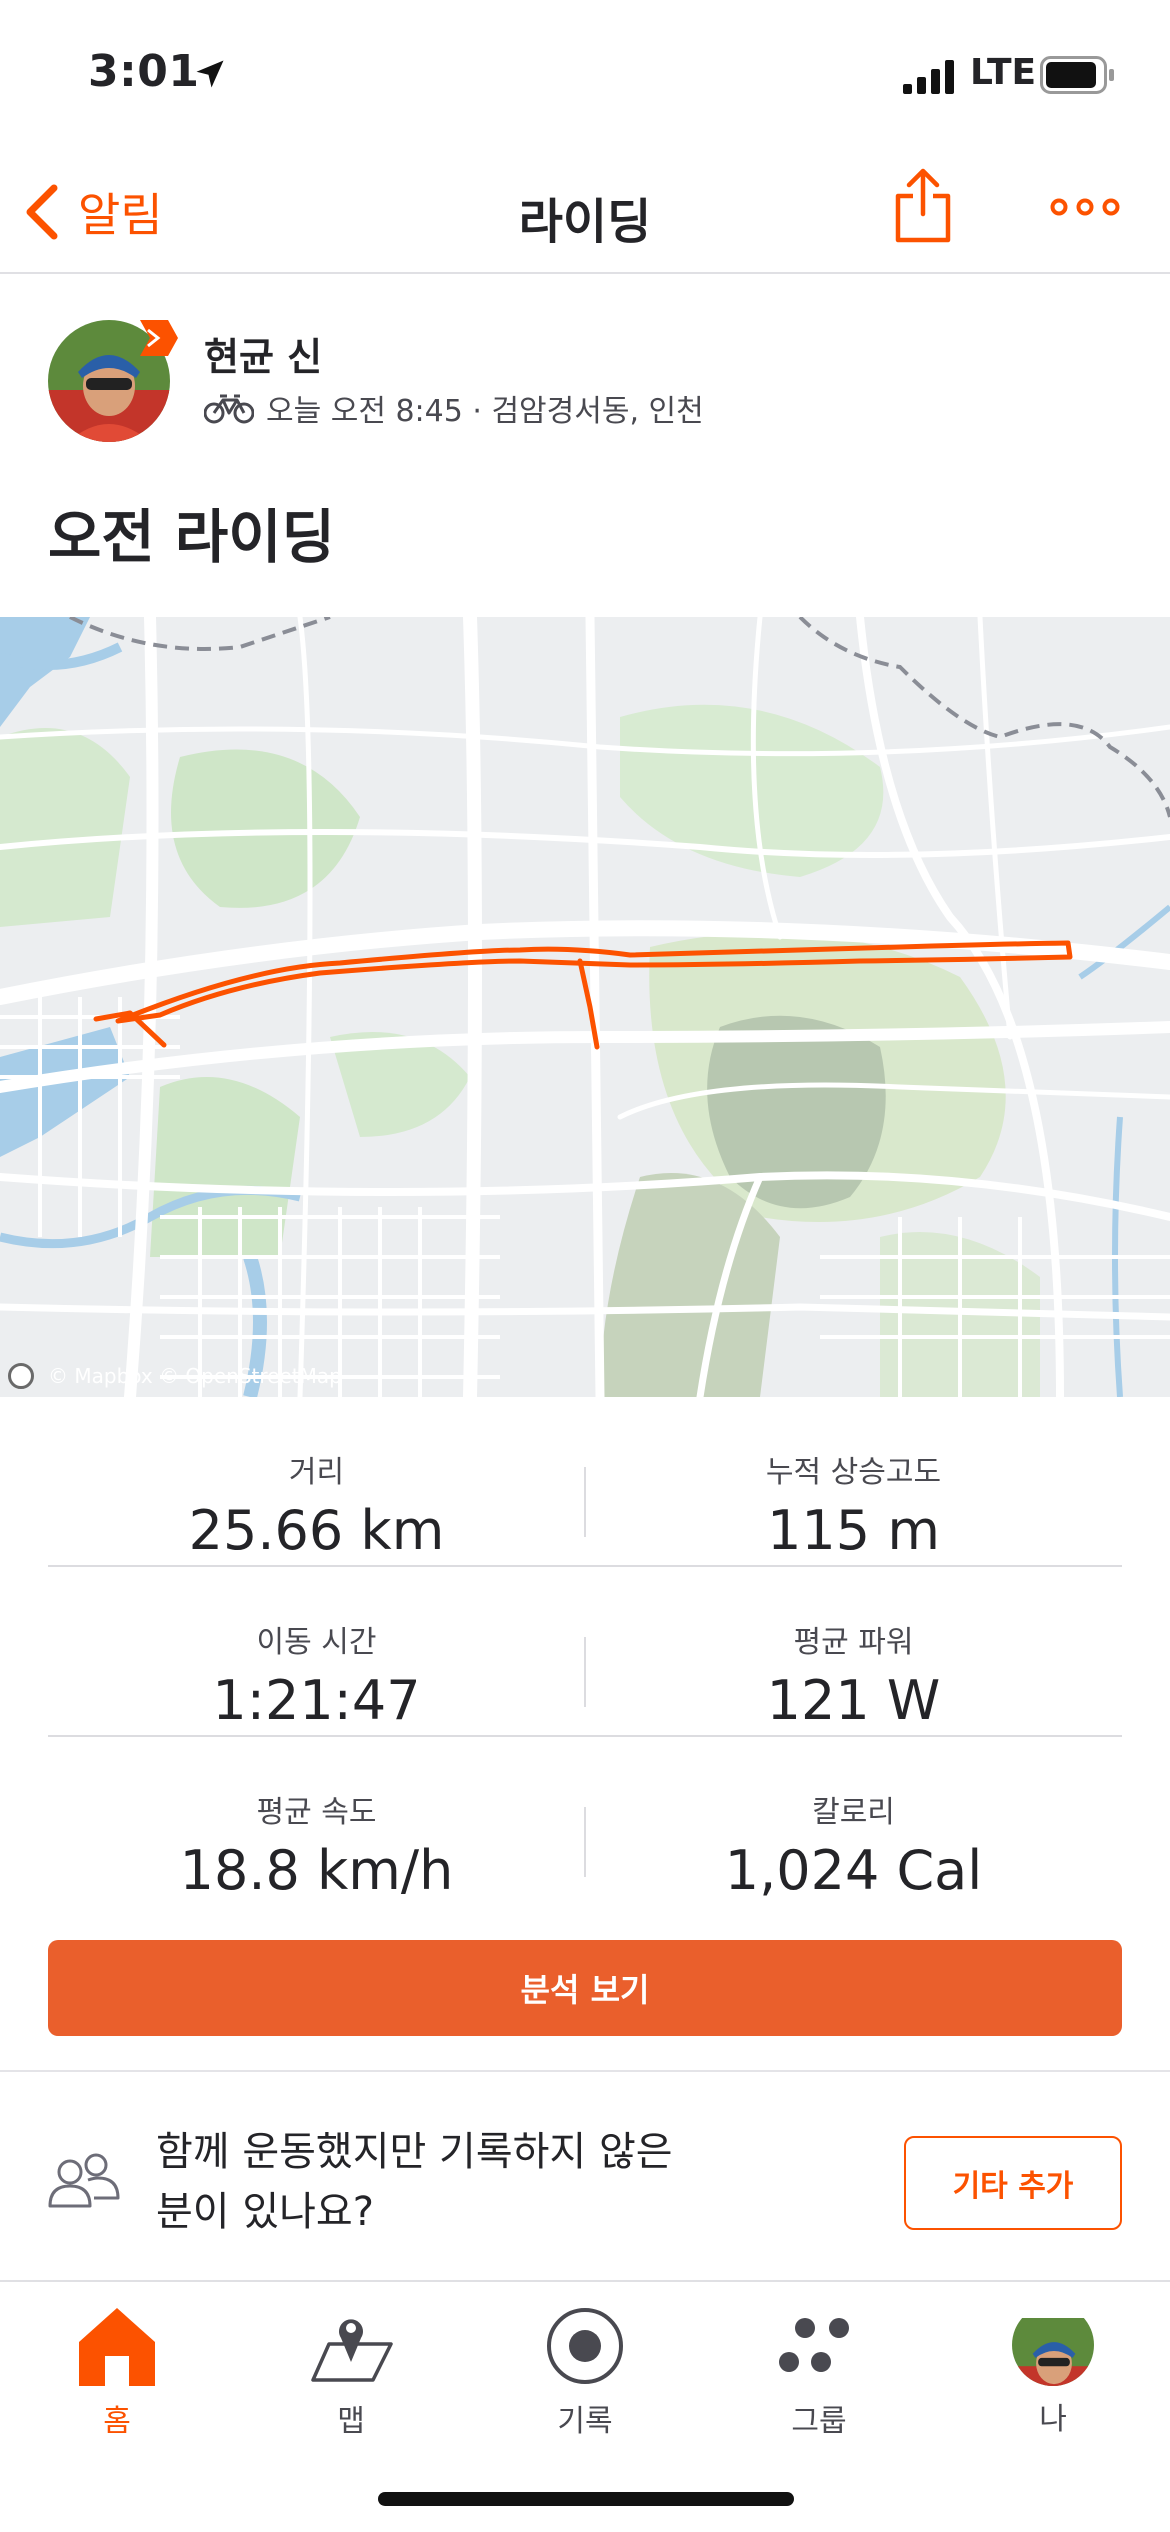 The height and width of the screenshot is (2532, 1170). What do you see at coordinates (853, 1642) in the screenshot?
I see `stat-label: 평균 파워` at bounding box center [853, 1642].